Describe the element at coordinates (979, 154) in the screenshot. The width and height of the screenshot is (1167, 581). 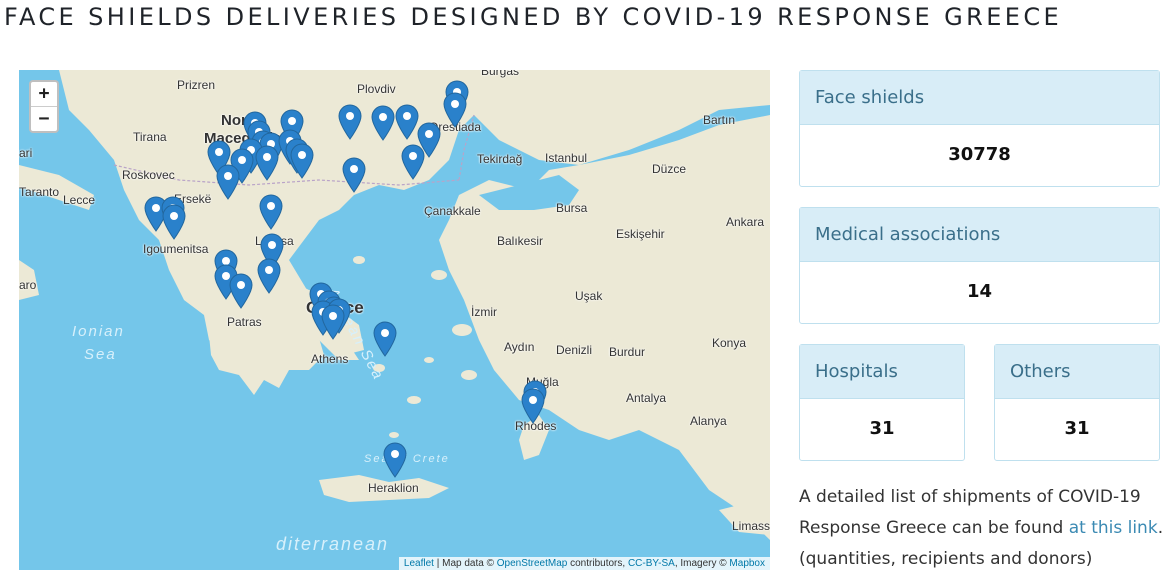
I see `face-shields-value: 30778` at that location.